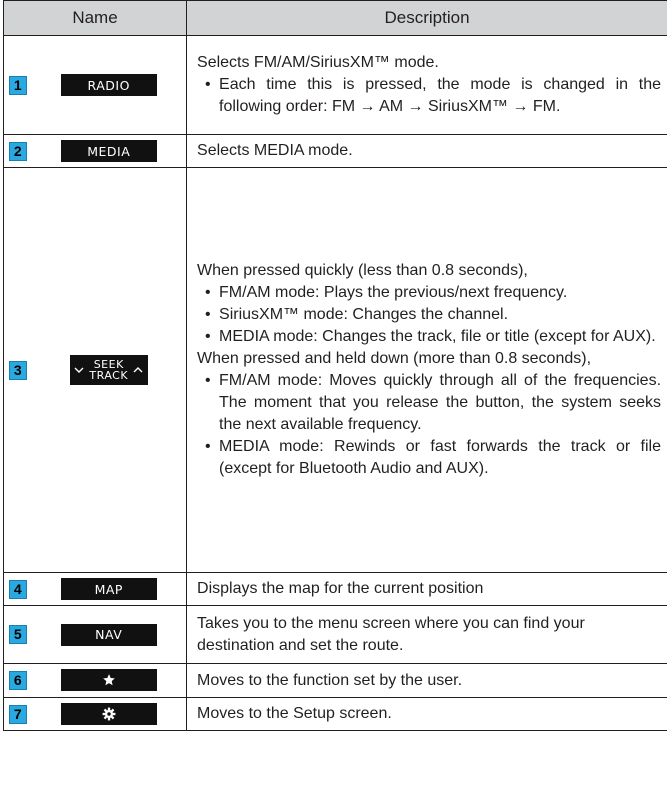 The image size is (667, 802). Describe the element at coordinates (108, 589) in the screenshot. I see `map-button: MAP` at that location.